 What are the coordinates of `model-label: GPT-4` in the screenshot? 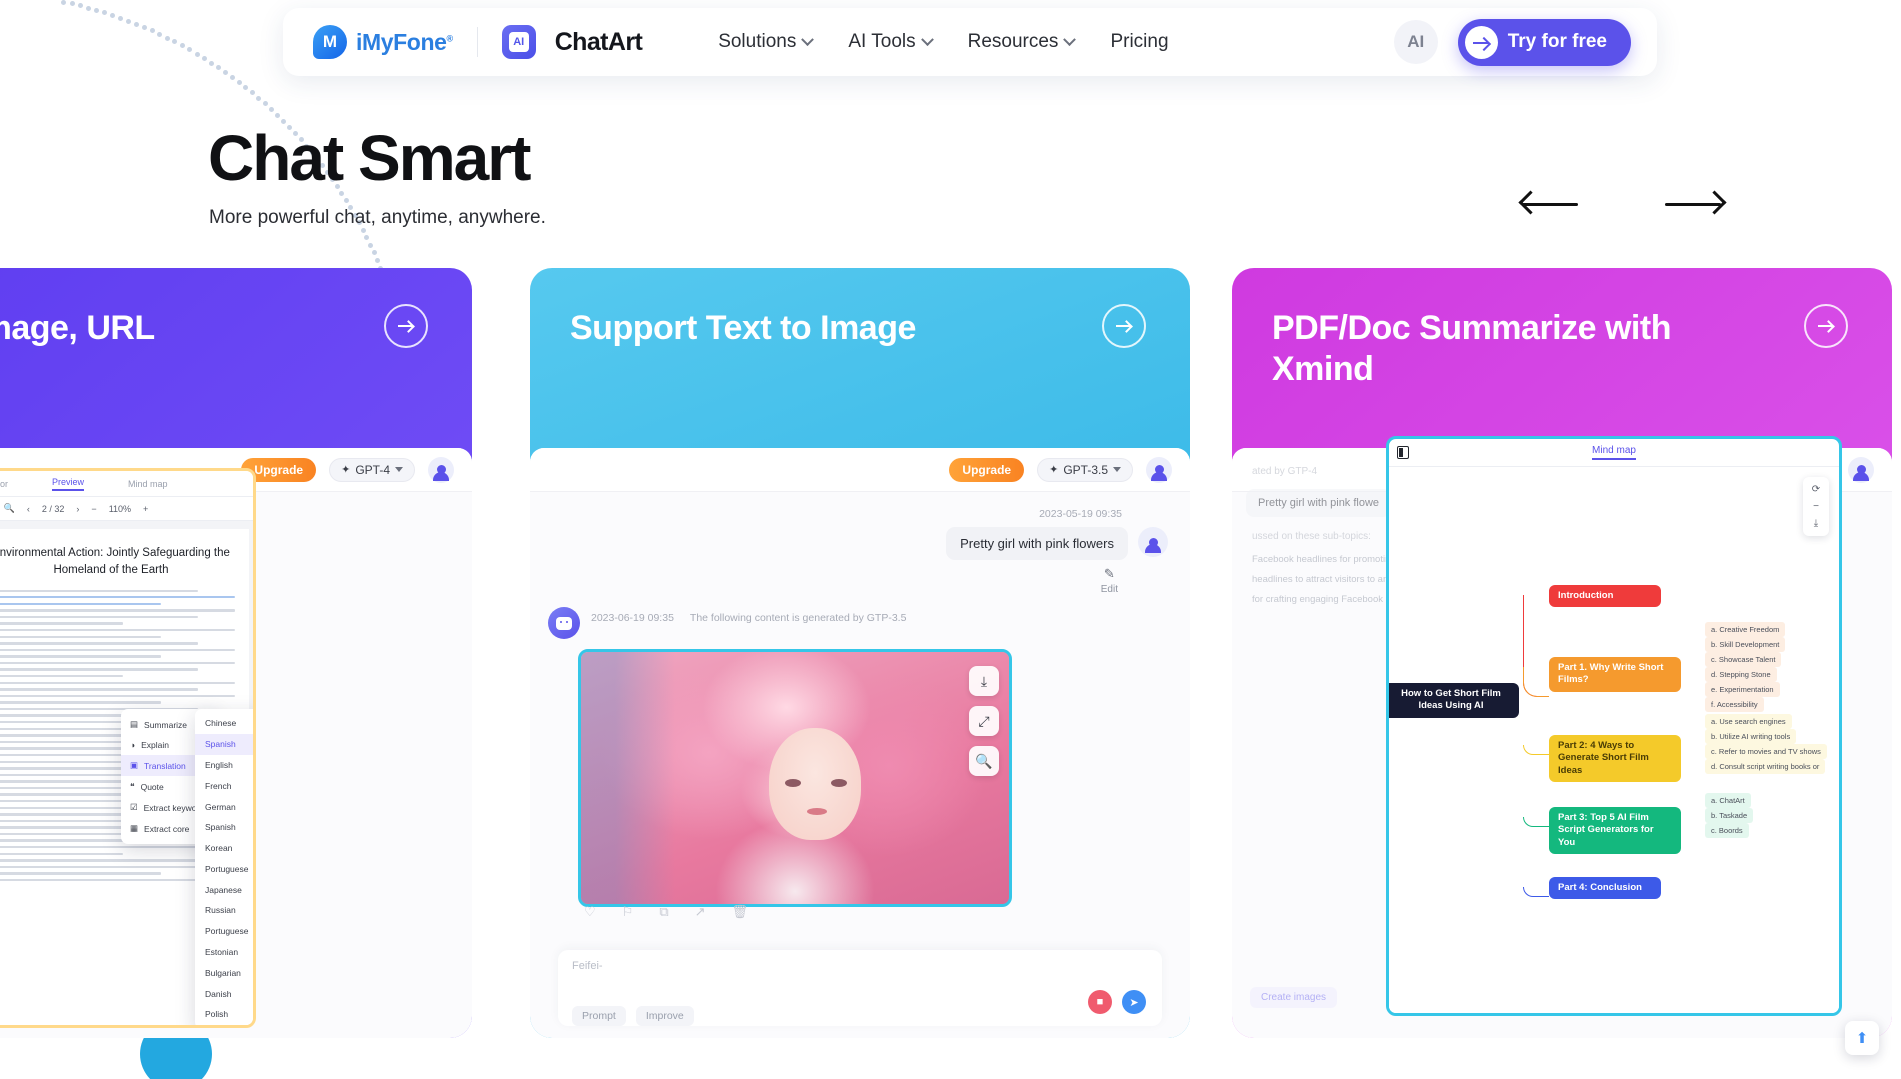 It's located at (372, 469).